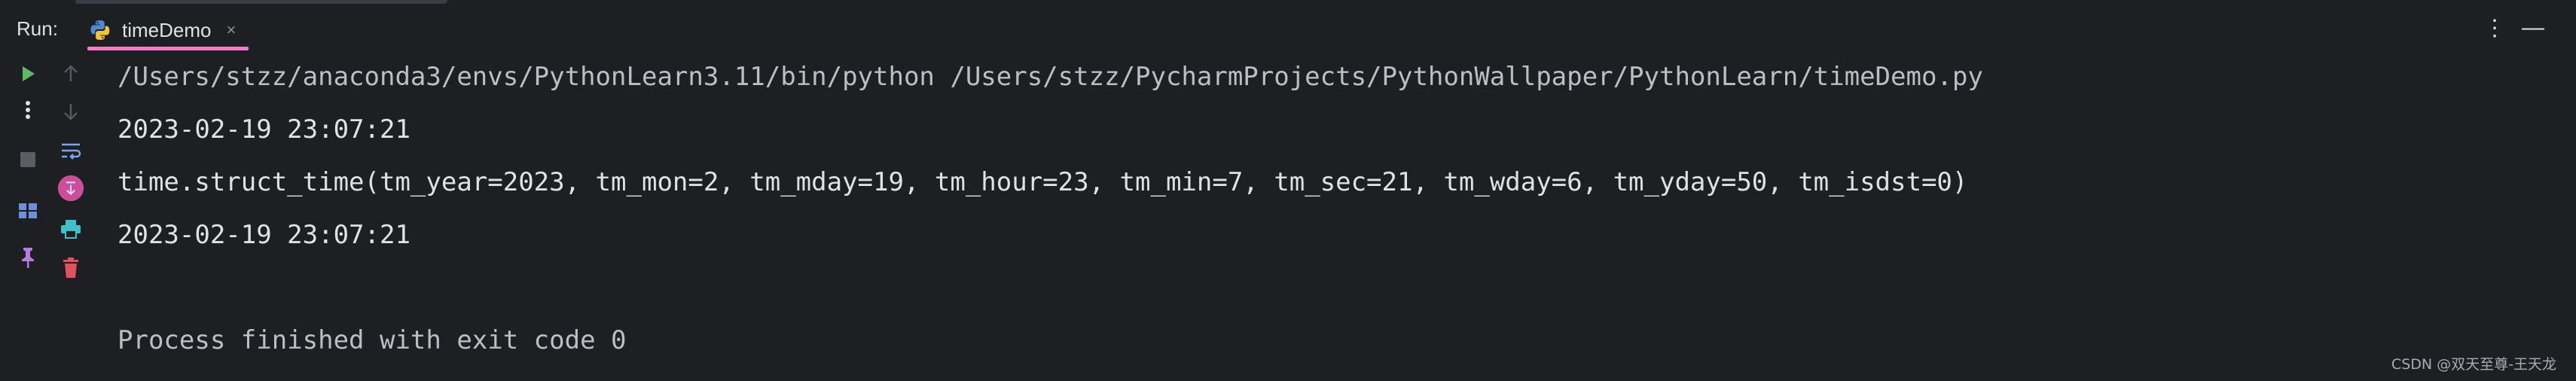 This screenshot has height=381, width=2576. Describe the element at coordinates (168, 48) in the screenshot. I see `active-tab-indicator` at that location.